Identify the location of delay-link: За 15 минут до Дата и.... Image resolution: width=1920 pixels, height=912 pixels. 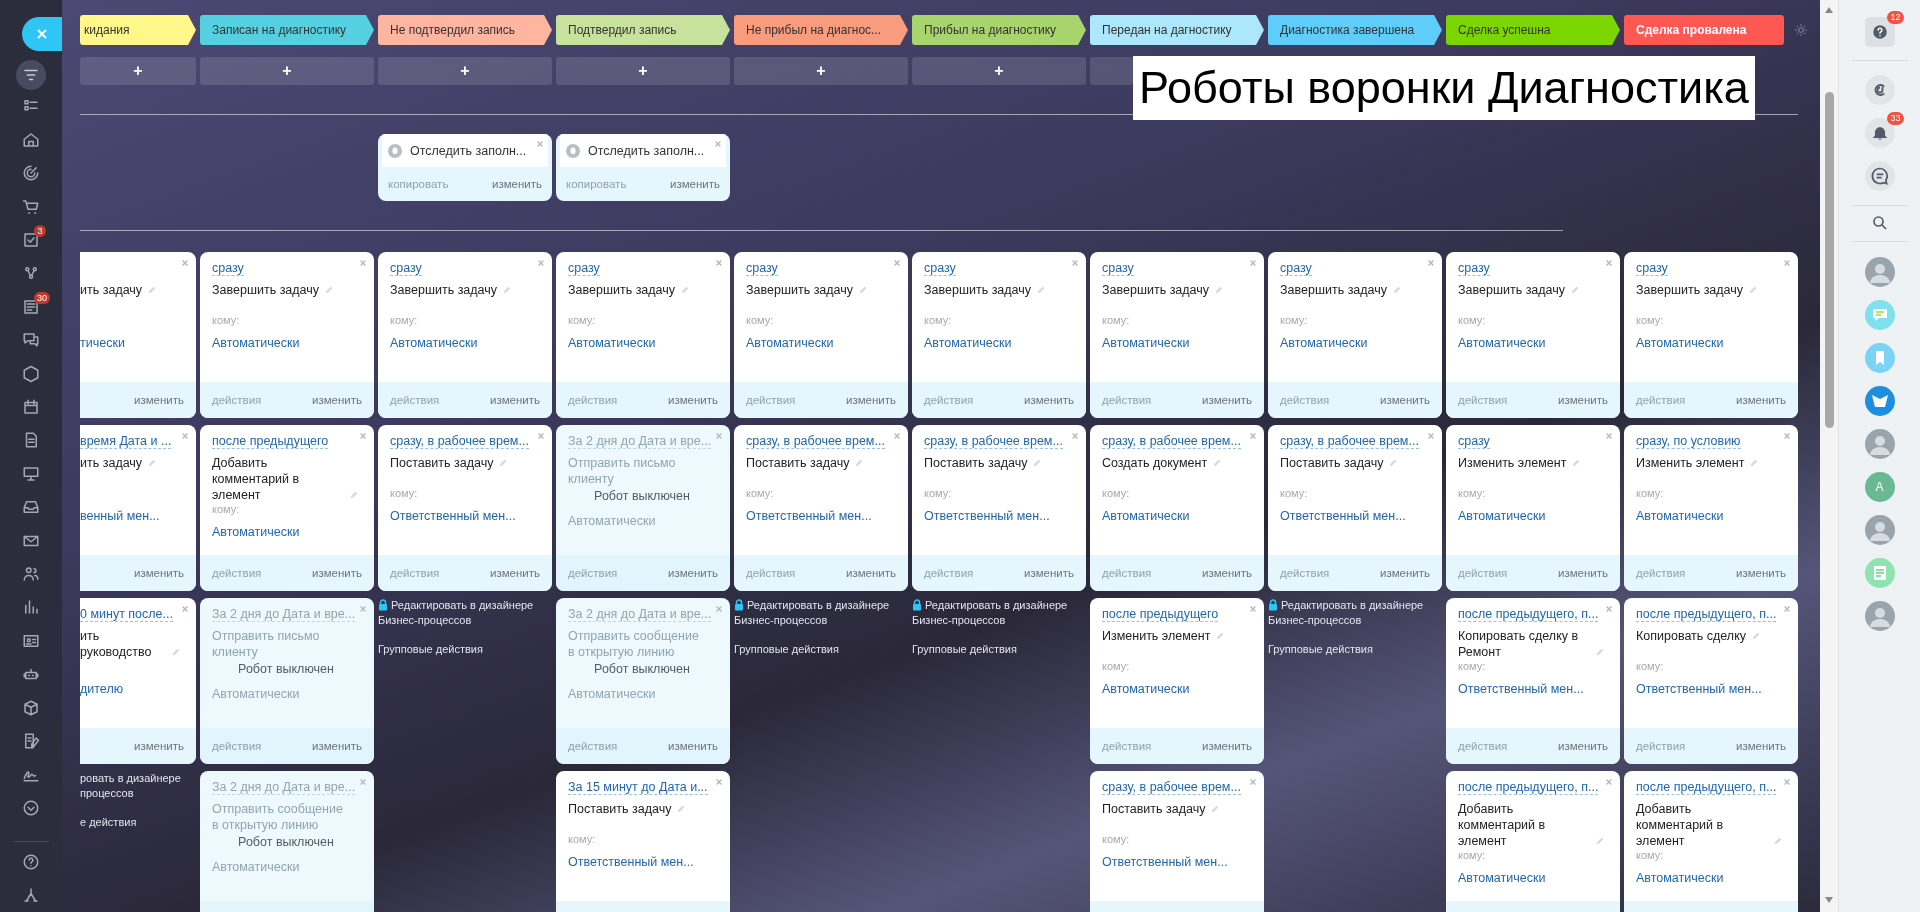
(638, 787).